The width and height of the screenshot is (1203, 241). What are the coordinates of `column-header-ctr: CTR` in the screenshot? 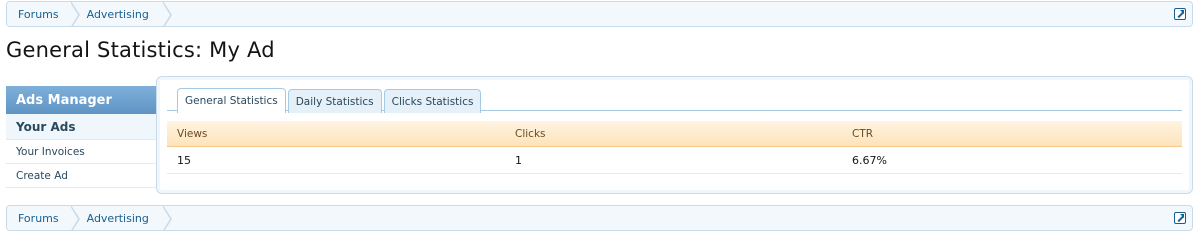 It's located at (863, 133).